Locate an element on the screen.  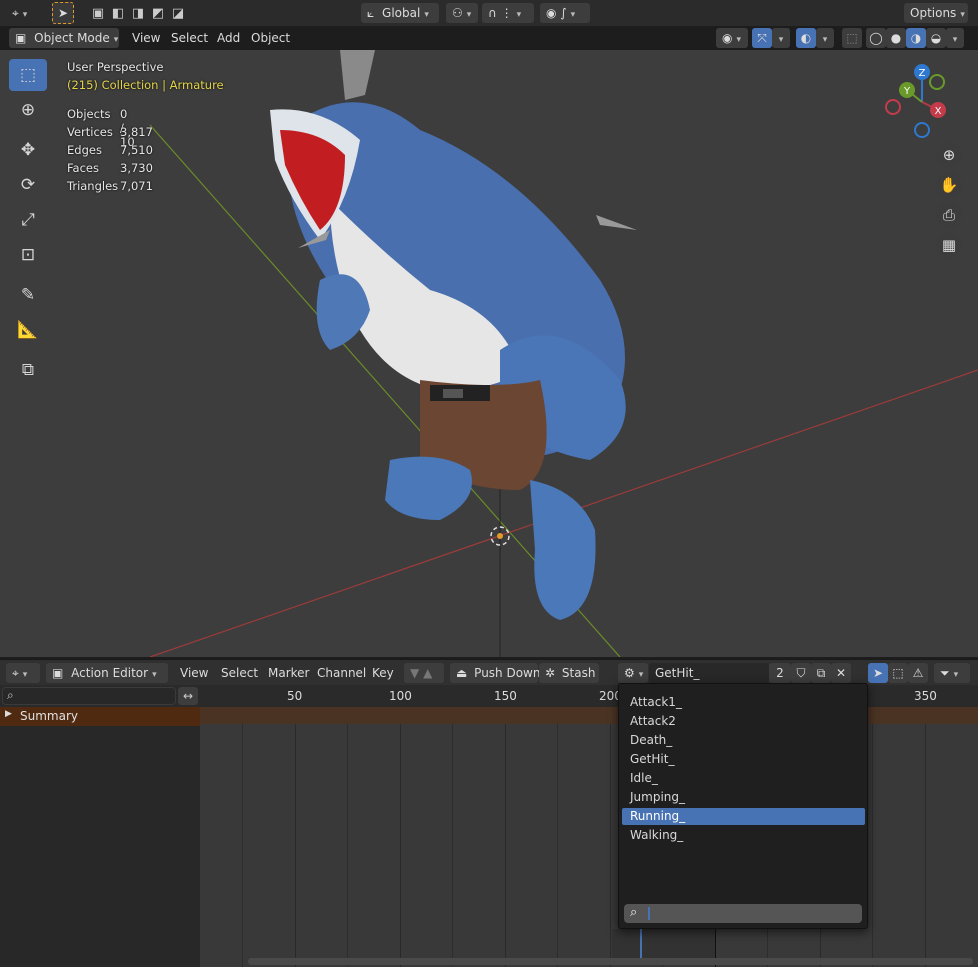
select-tool-button: ➤ is located at coordinates (63, 13).